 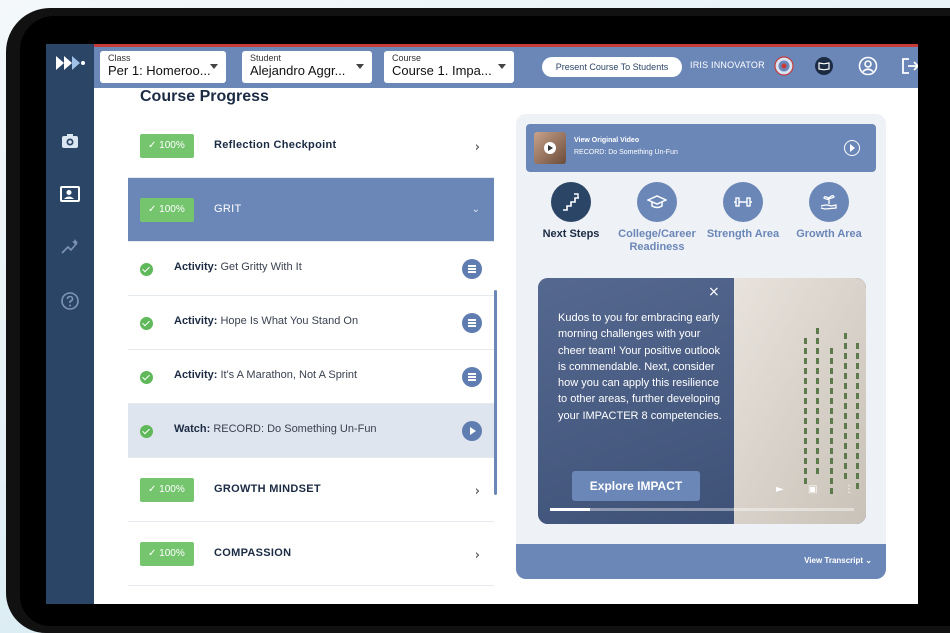 What do you see at coordinates (267, 489) in the screenshot?
I see `section-title: GROWTH MINDSET` at bounding box center [267, 489].